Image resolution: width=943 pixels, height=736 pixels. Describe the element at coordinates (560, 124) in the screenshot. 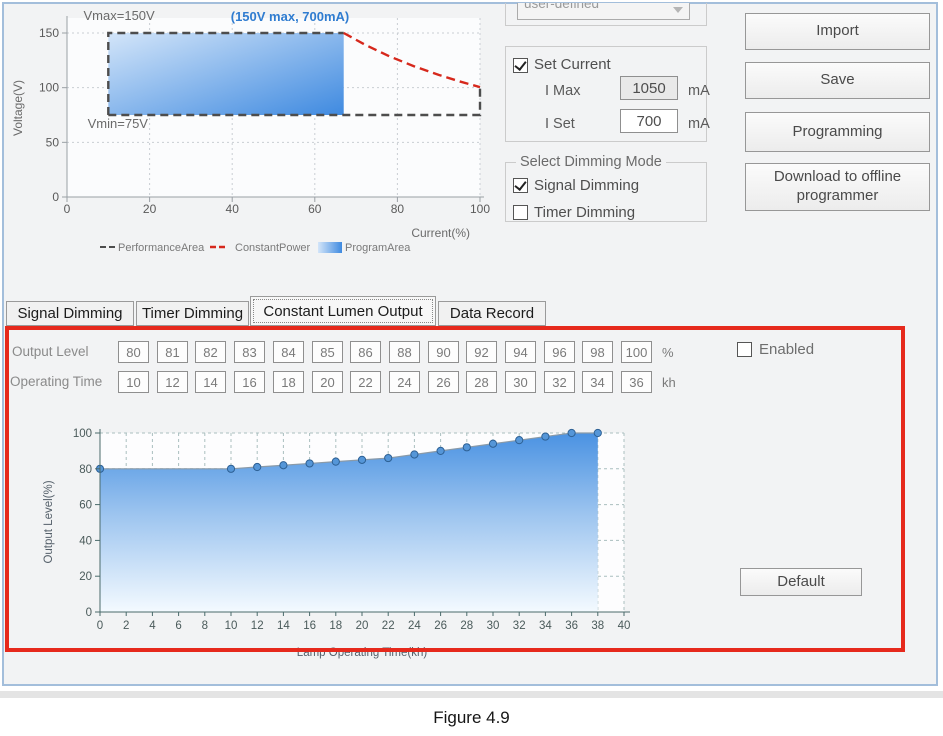

I see `iset-label: I Set` at that location.